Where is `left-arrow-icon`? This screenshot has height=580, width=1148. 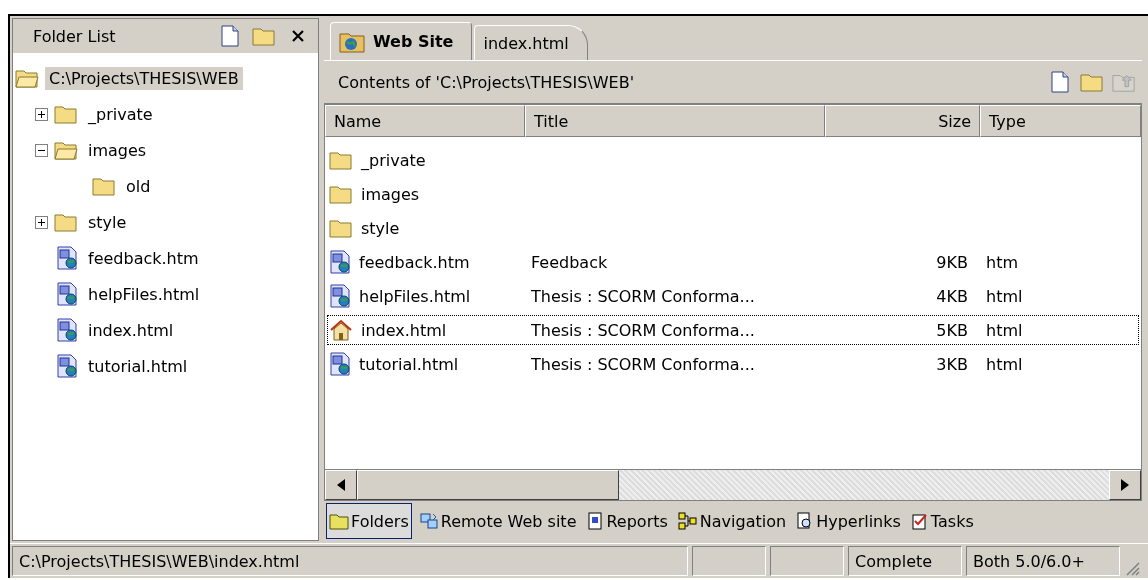
left-arrow-icon is located at coordinates (341, 485).